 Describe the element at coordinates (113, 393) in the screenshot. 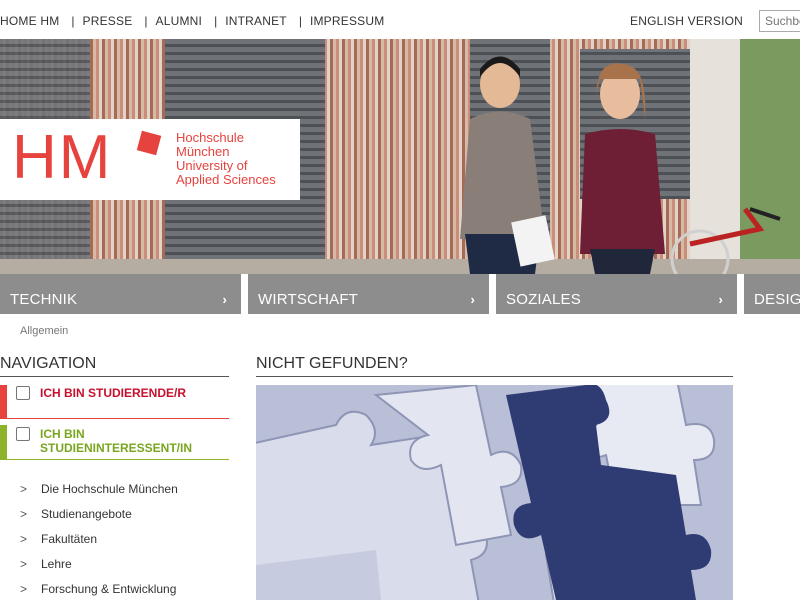

I see `role-student-label: ICH BIN STUDIERENDE/R` at that location.